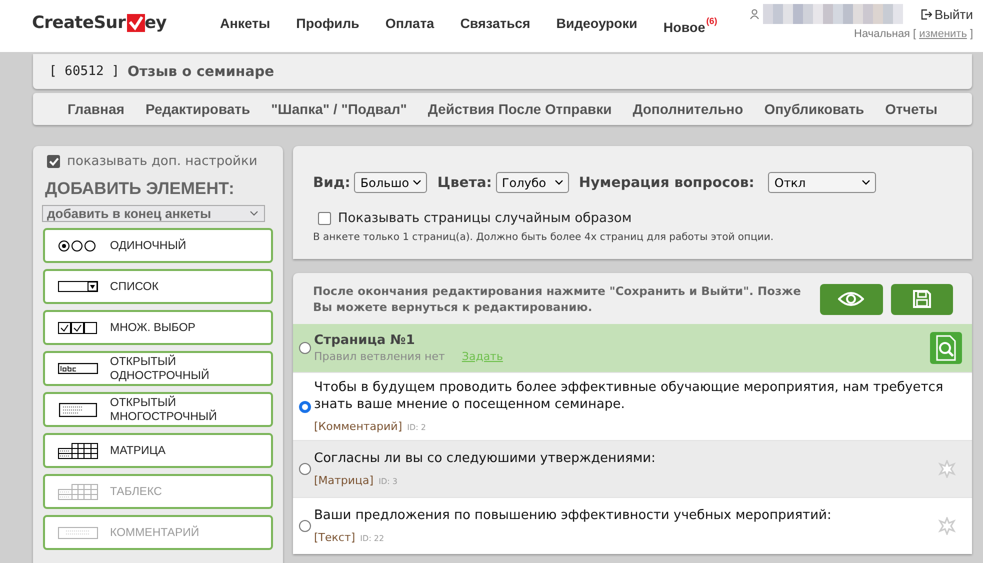 This screenshot has width=983, height=563. Describe the element at coordinates (358, 426) in the screenshot. I see `question-type: [Комментарий]` at that location.